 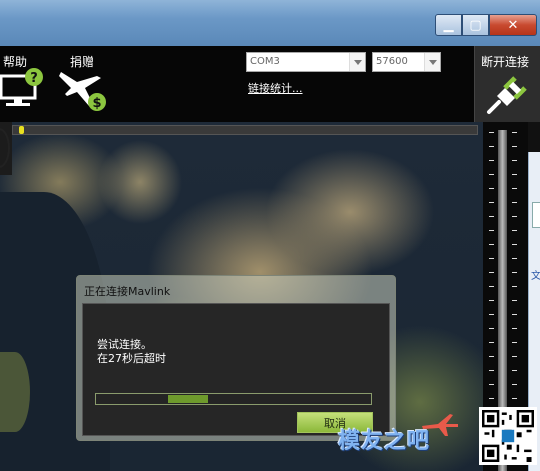 I want to click on maximize-button: ▢, so click(x=475, y=25).